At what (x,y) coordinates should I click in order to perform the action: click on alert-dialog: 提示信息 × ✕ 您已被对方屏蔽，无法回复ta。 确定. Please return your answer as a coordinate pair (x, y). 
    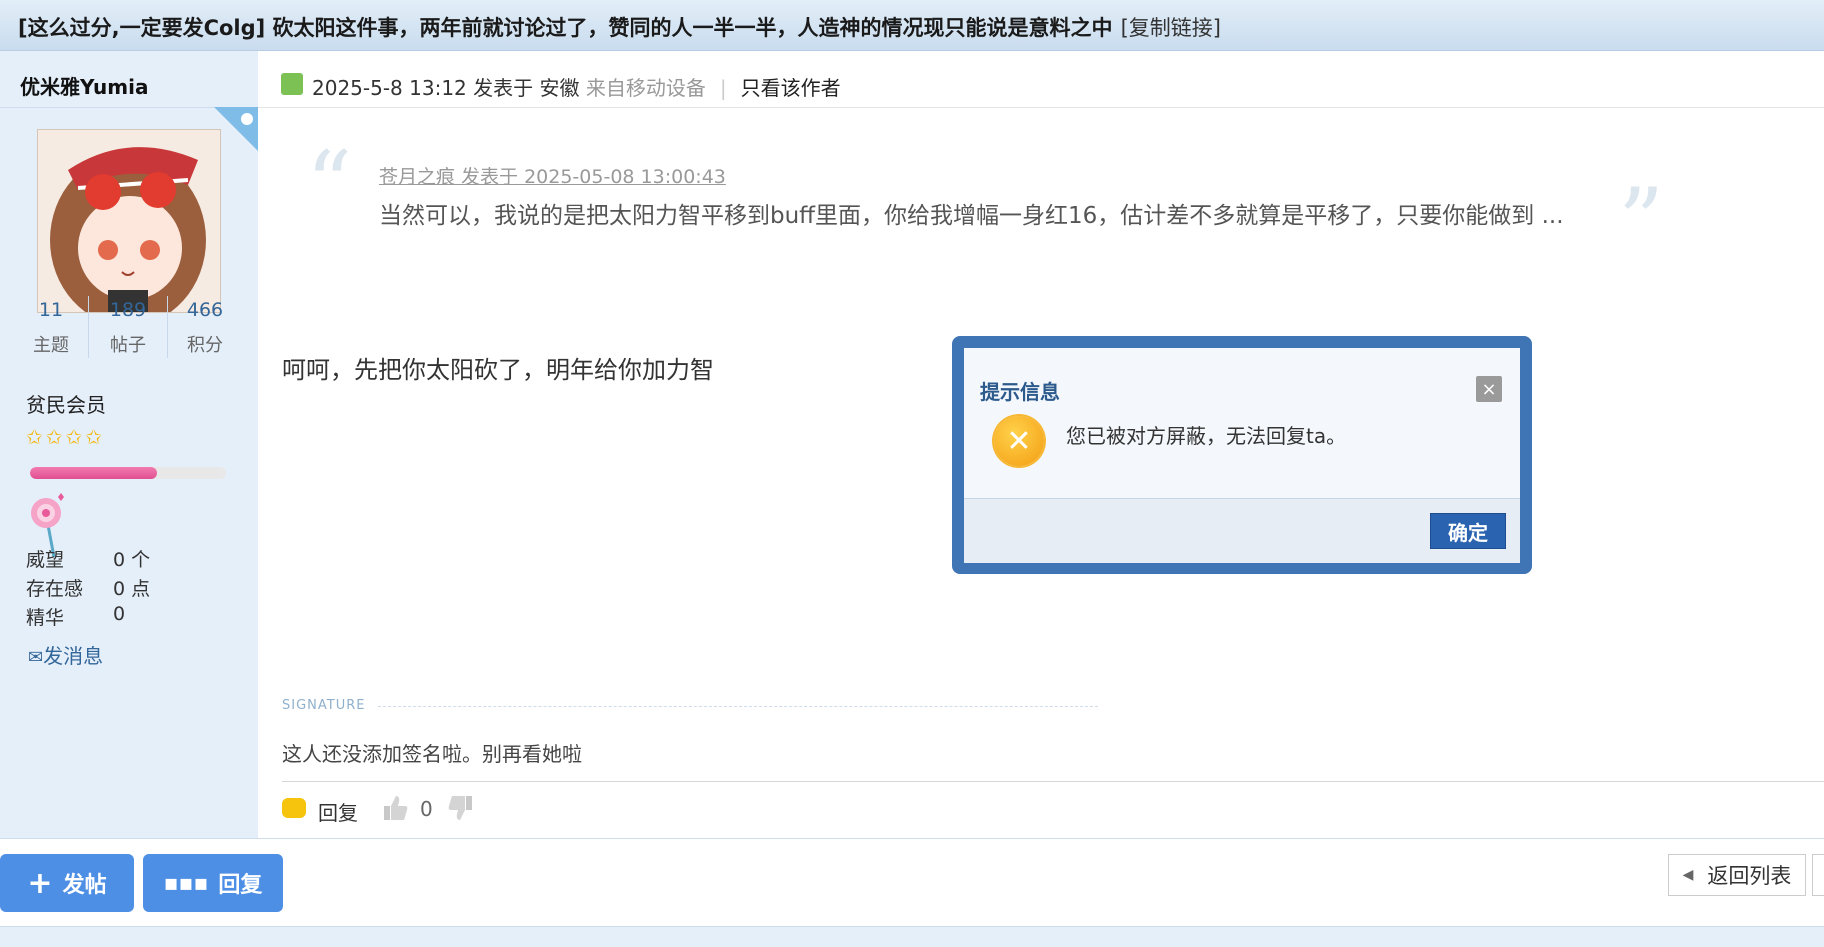
    Looking at the image, I should click on (1242, 455).